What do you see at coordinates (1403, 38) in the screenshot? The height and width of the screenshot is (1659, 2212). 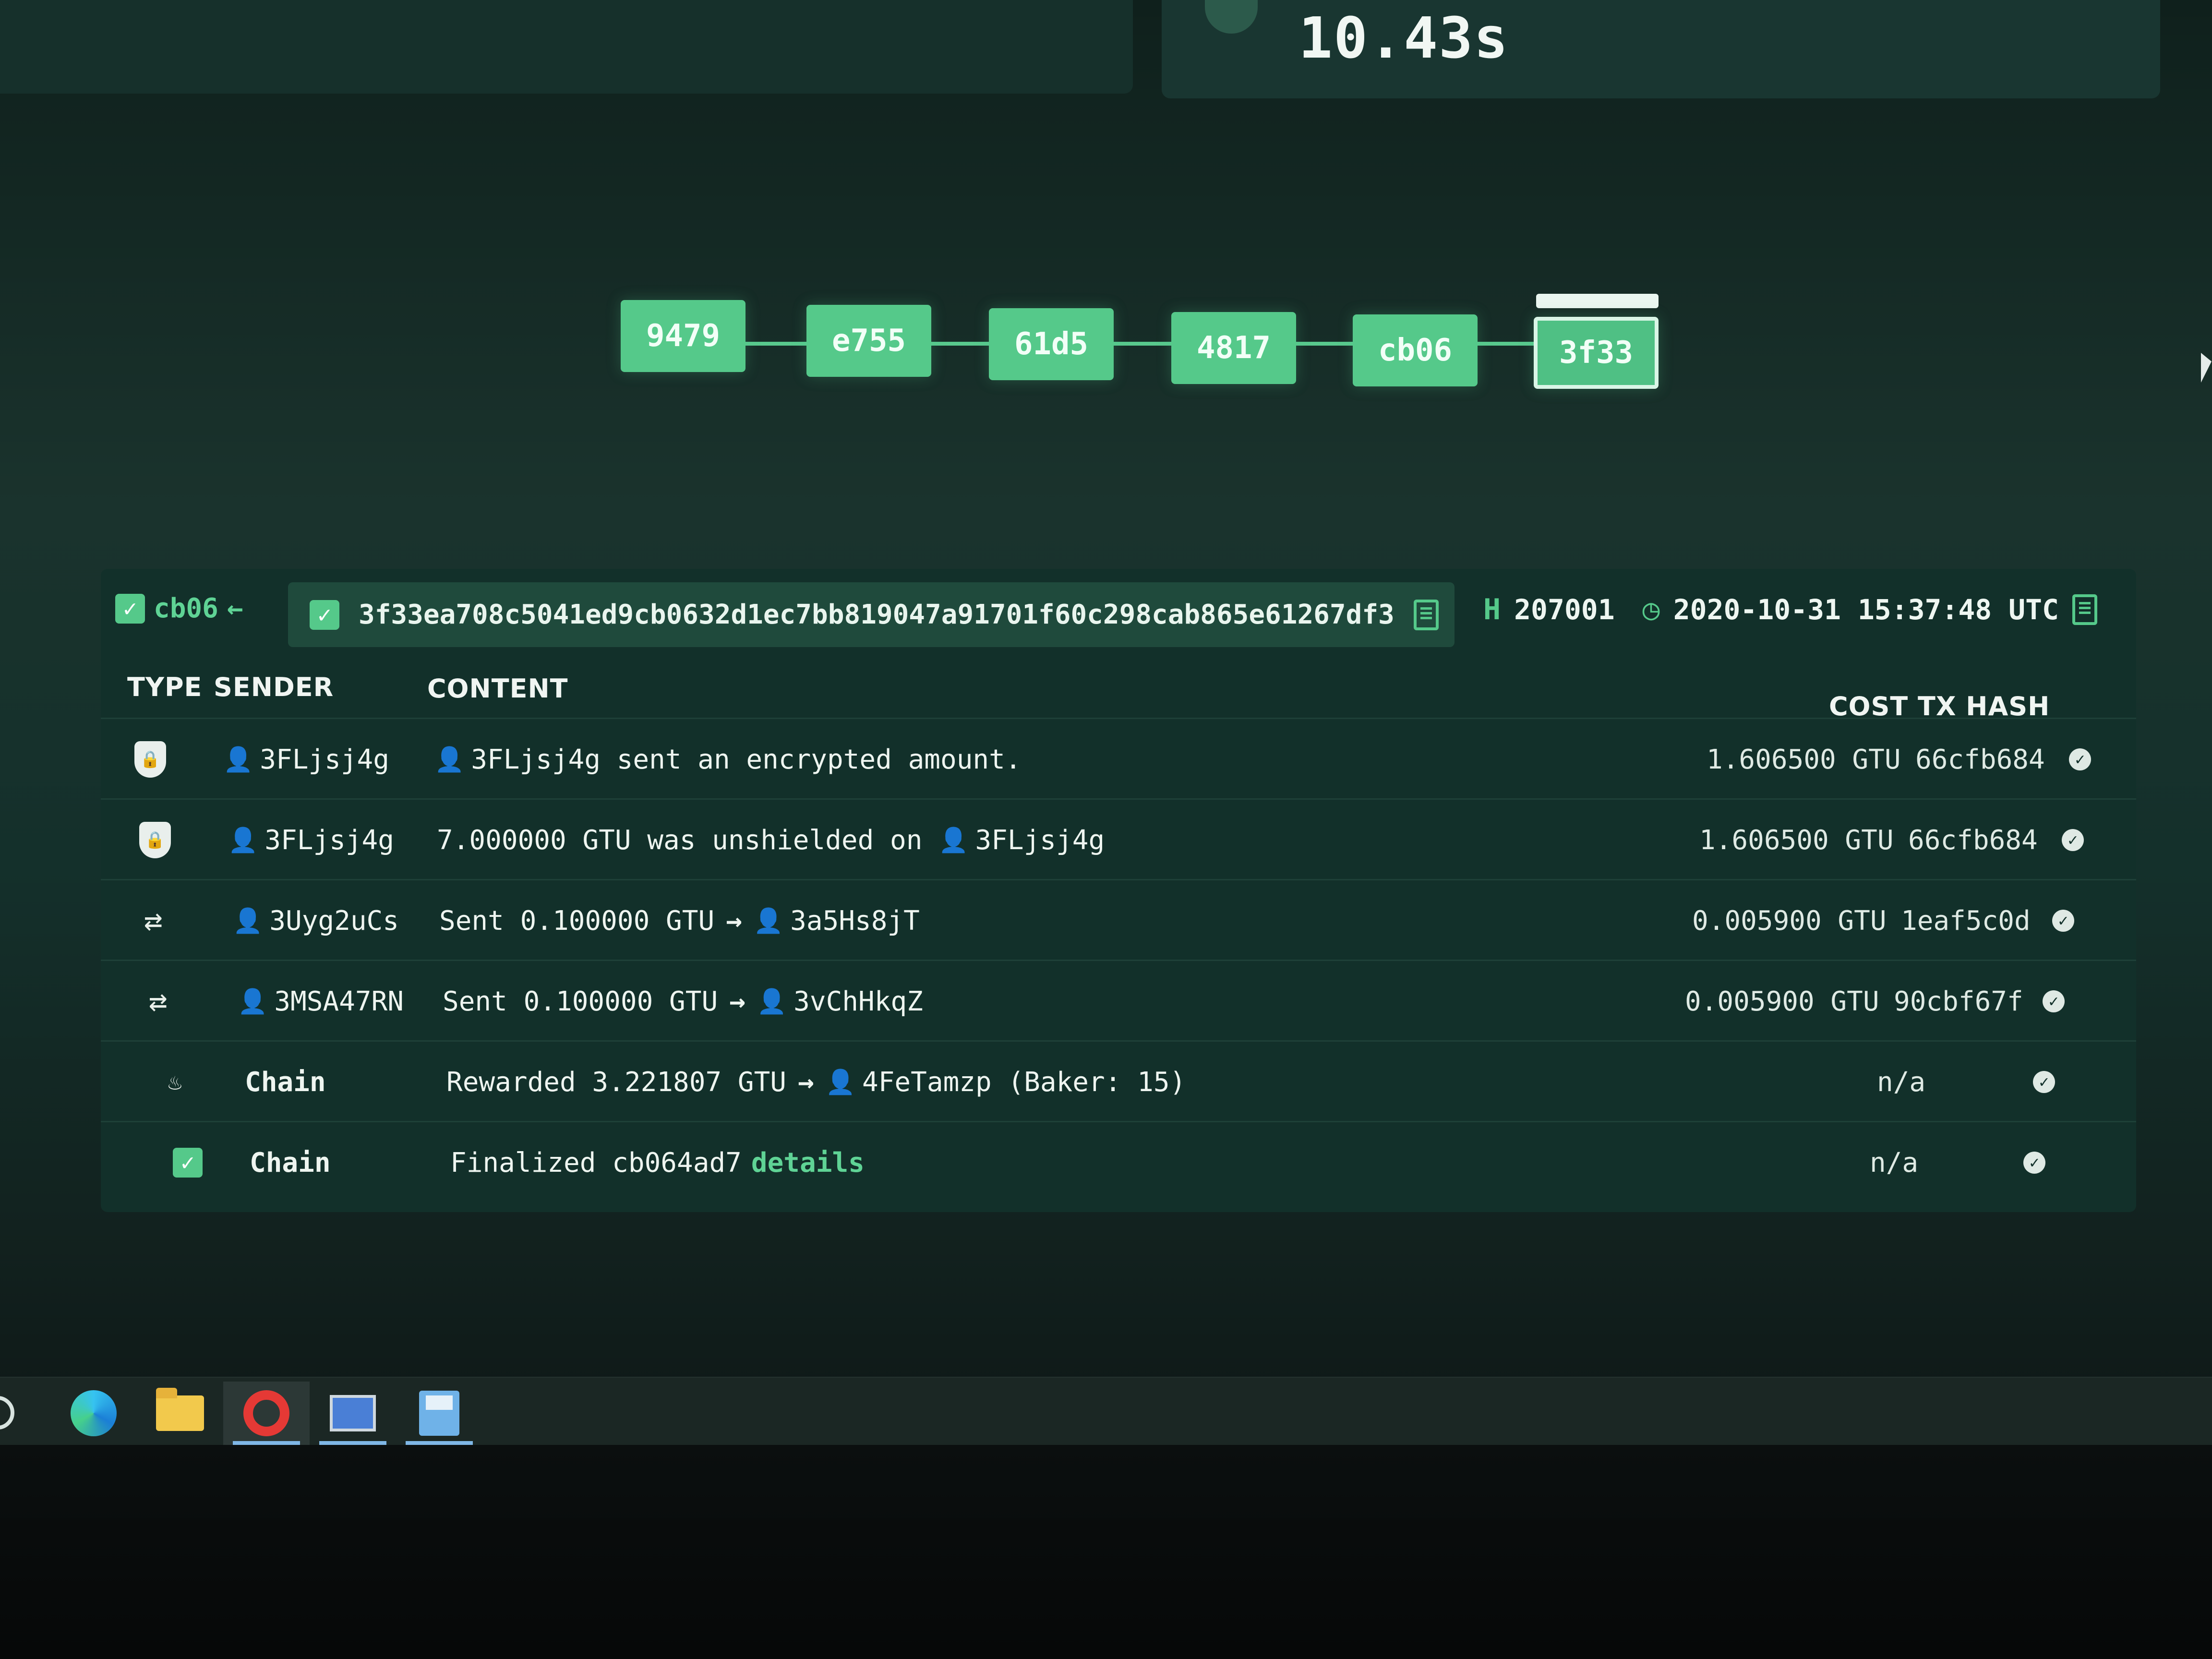 I see `block-time-value: 10.43s` at bounding box center [1403, 38].